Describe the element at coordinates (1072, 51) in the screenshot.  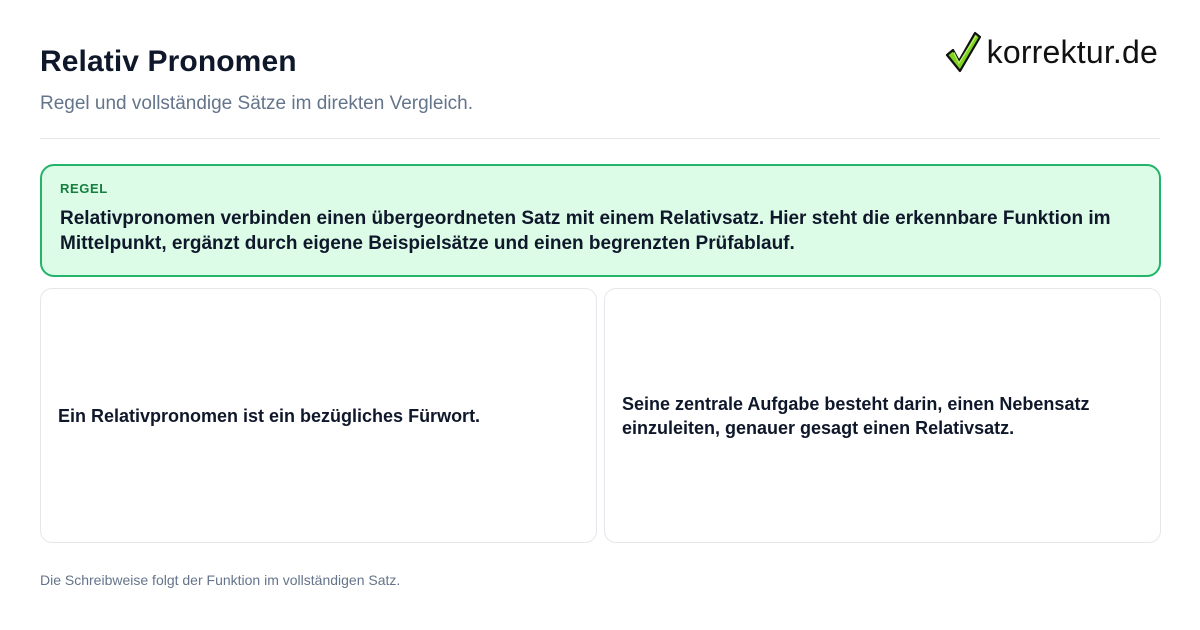
I see `brand-name: korrektur.de` at that location.